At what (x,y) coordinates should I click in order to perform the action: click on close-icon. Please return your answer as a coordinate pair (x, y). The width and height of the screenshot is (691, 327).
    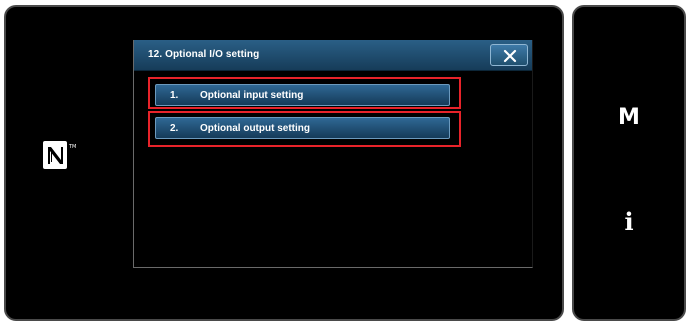
    Looking at the image, I should click on (510, 56).